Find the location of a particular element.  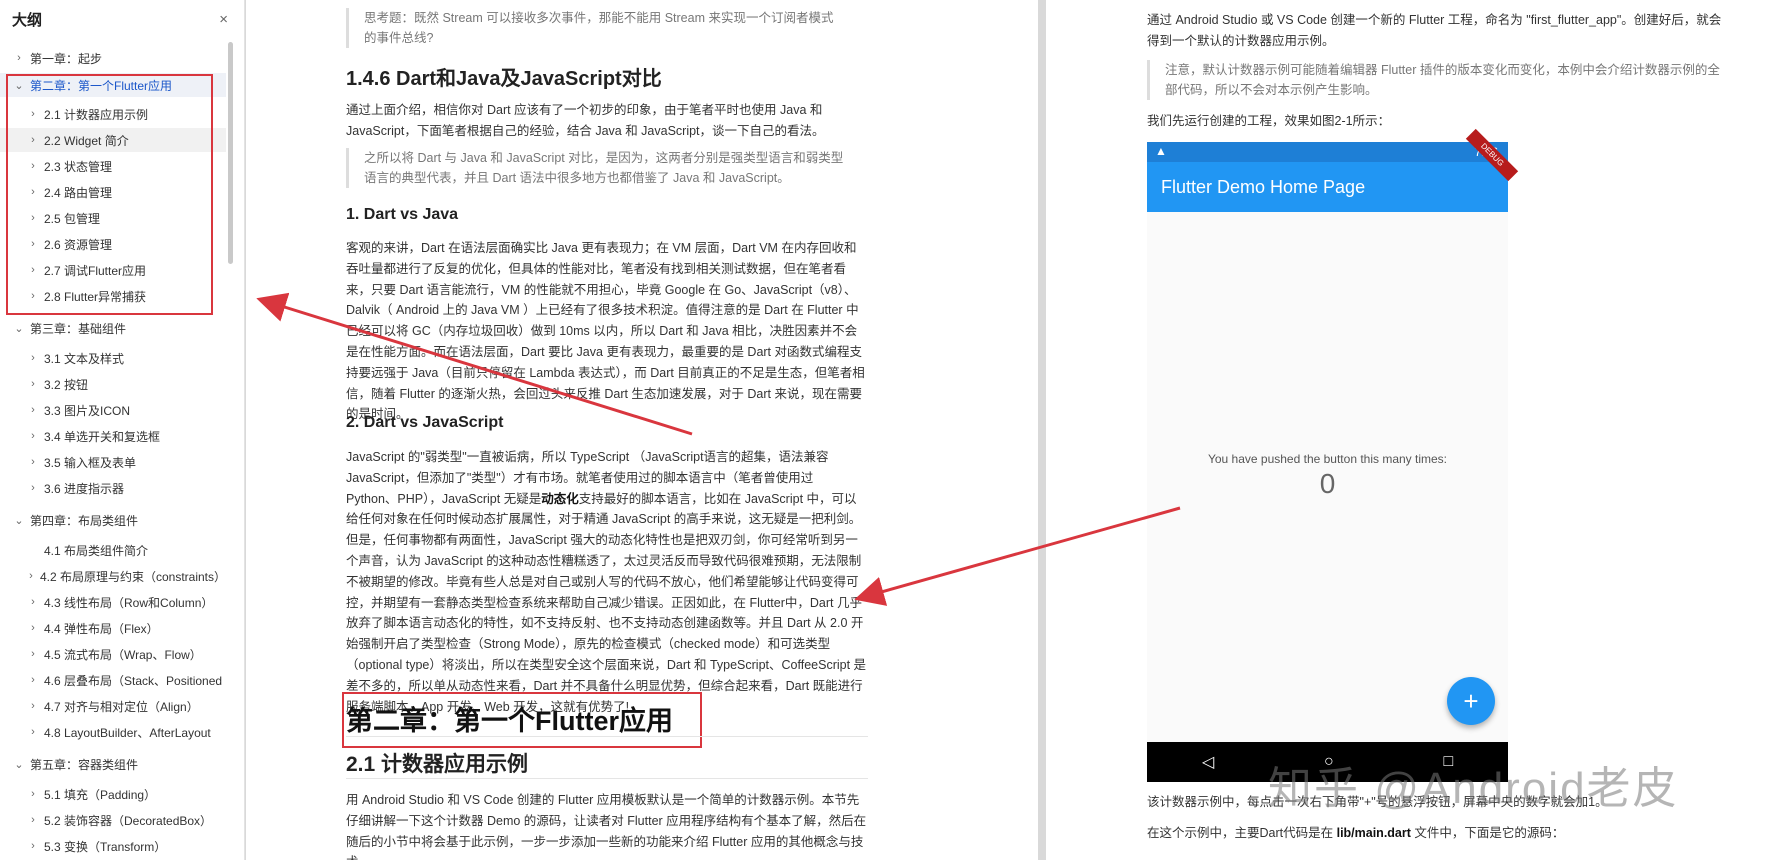

outline-item: › 4.6 层叠布局（Stack、Positioned is located at coordinates (113, 680).